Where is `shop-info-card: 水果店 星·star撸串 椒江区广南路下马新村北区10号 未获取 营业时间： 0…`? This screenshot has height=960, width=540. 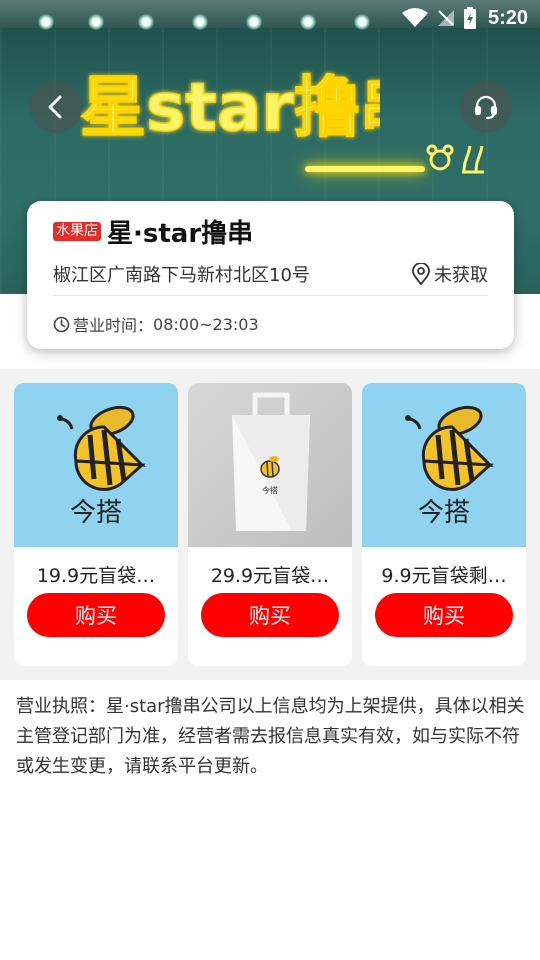
shop-info-card: 水果店 星·star撸串 椒江区广南路下马新村北区10号 未获取 营业时间： 0… is located at coordinates (270, 275).